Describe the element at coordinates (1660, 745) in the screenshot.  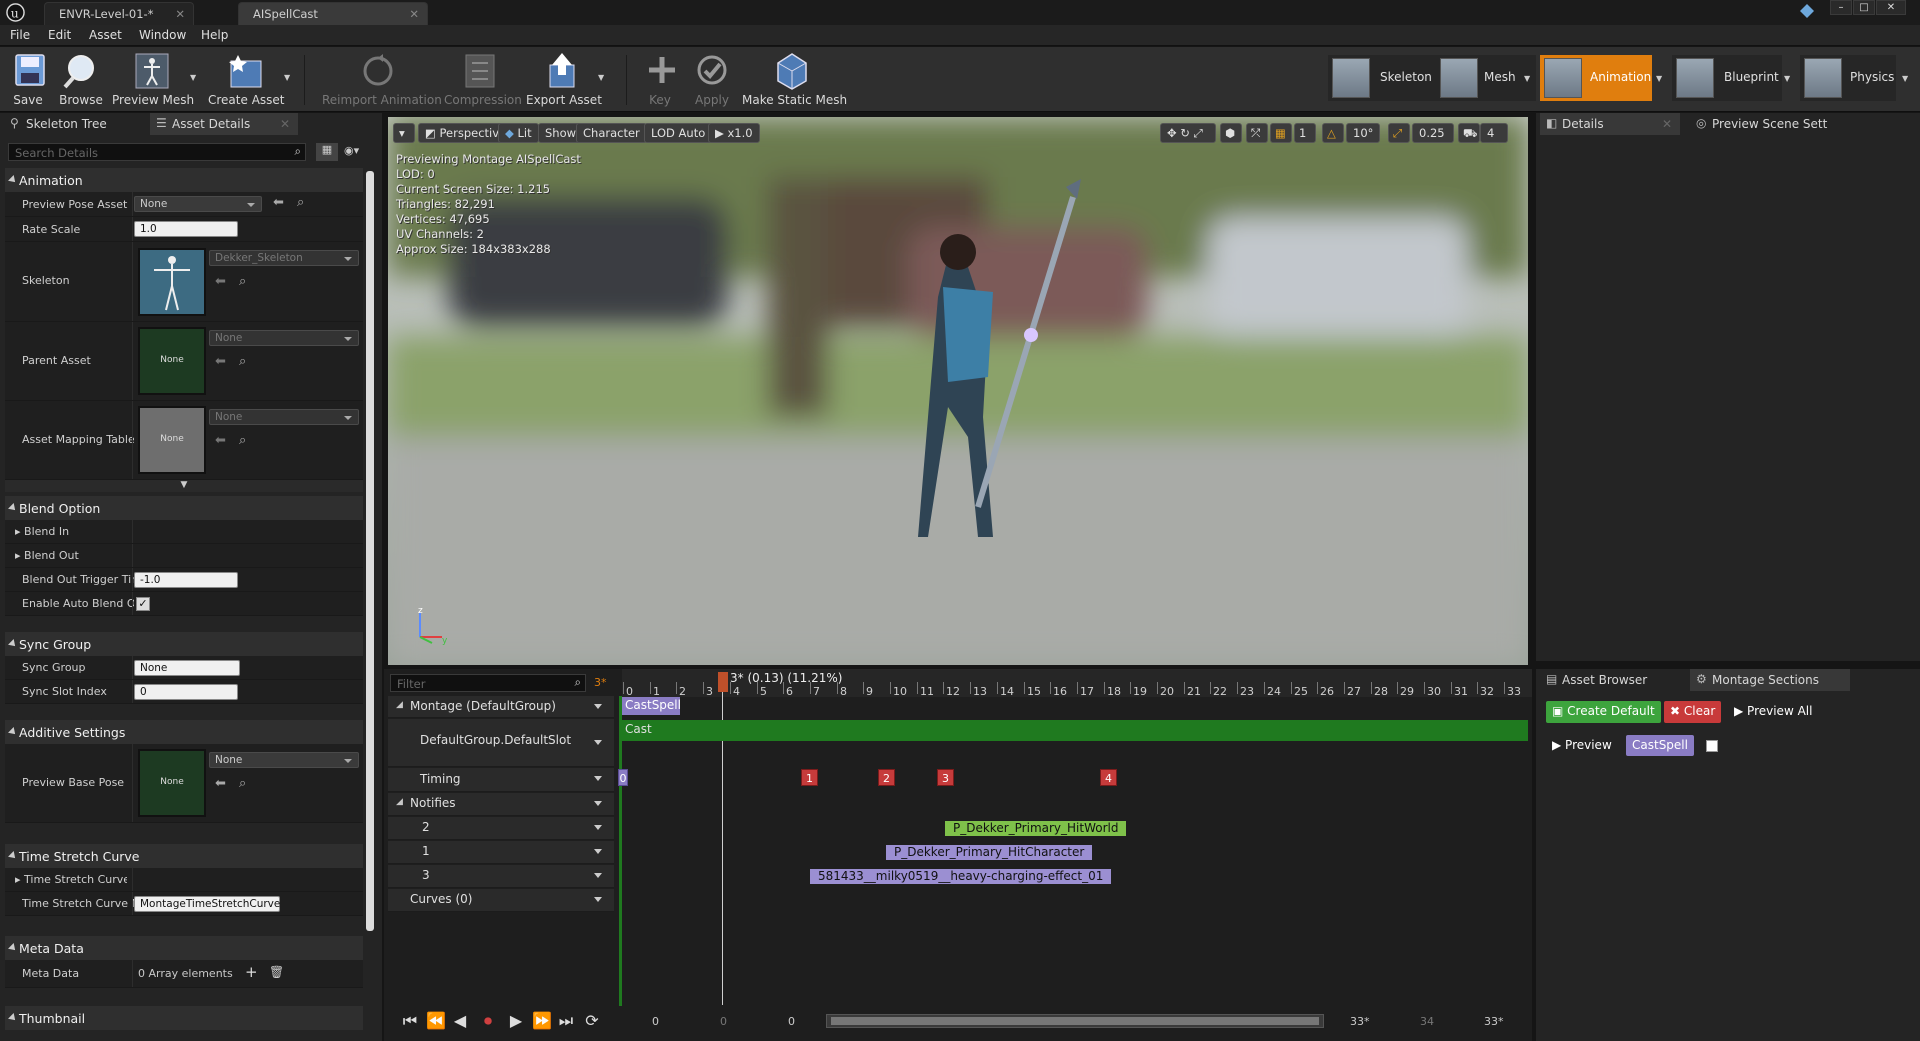
I see `section-cast-spell-chip: CastSpell` at that location.